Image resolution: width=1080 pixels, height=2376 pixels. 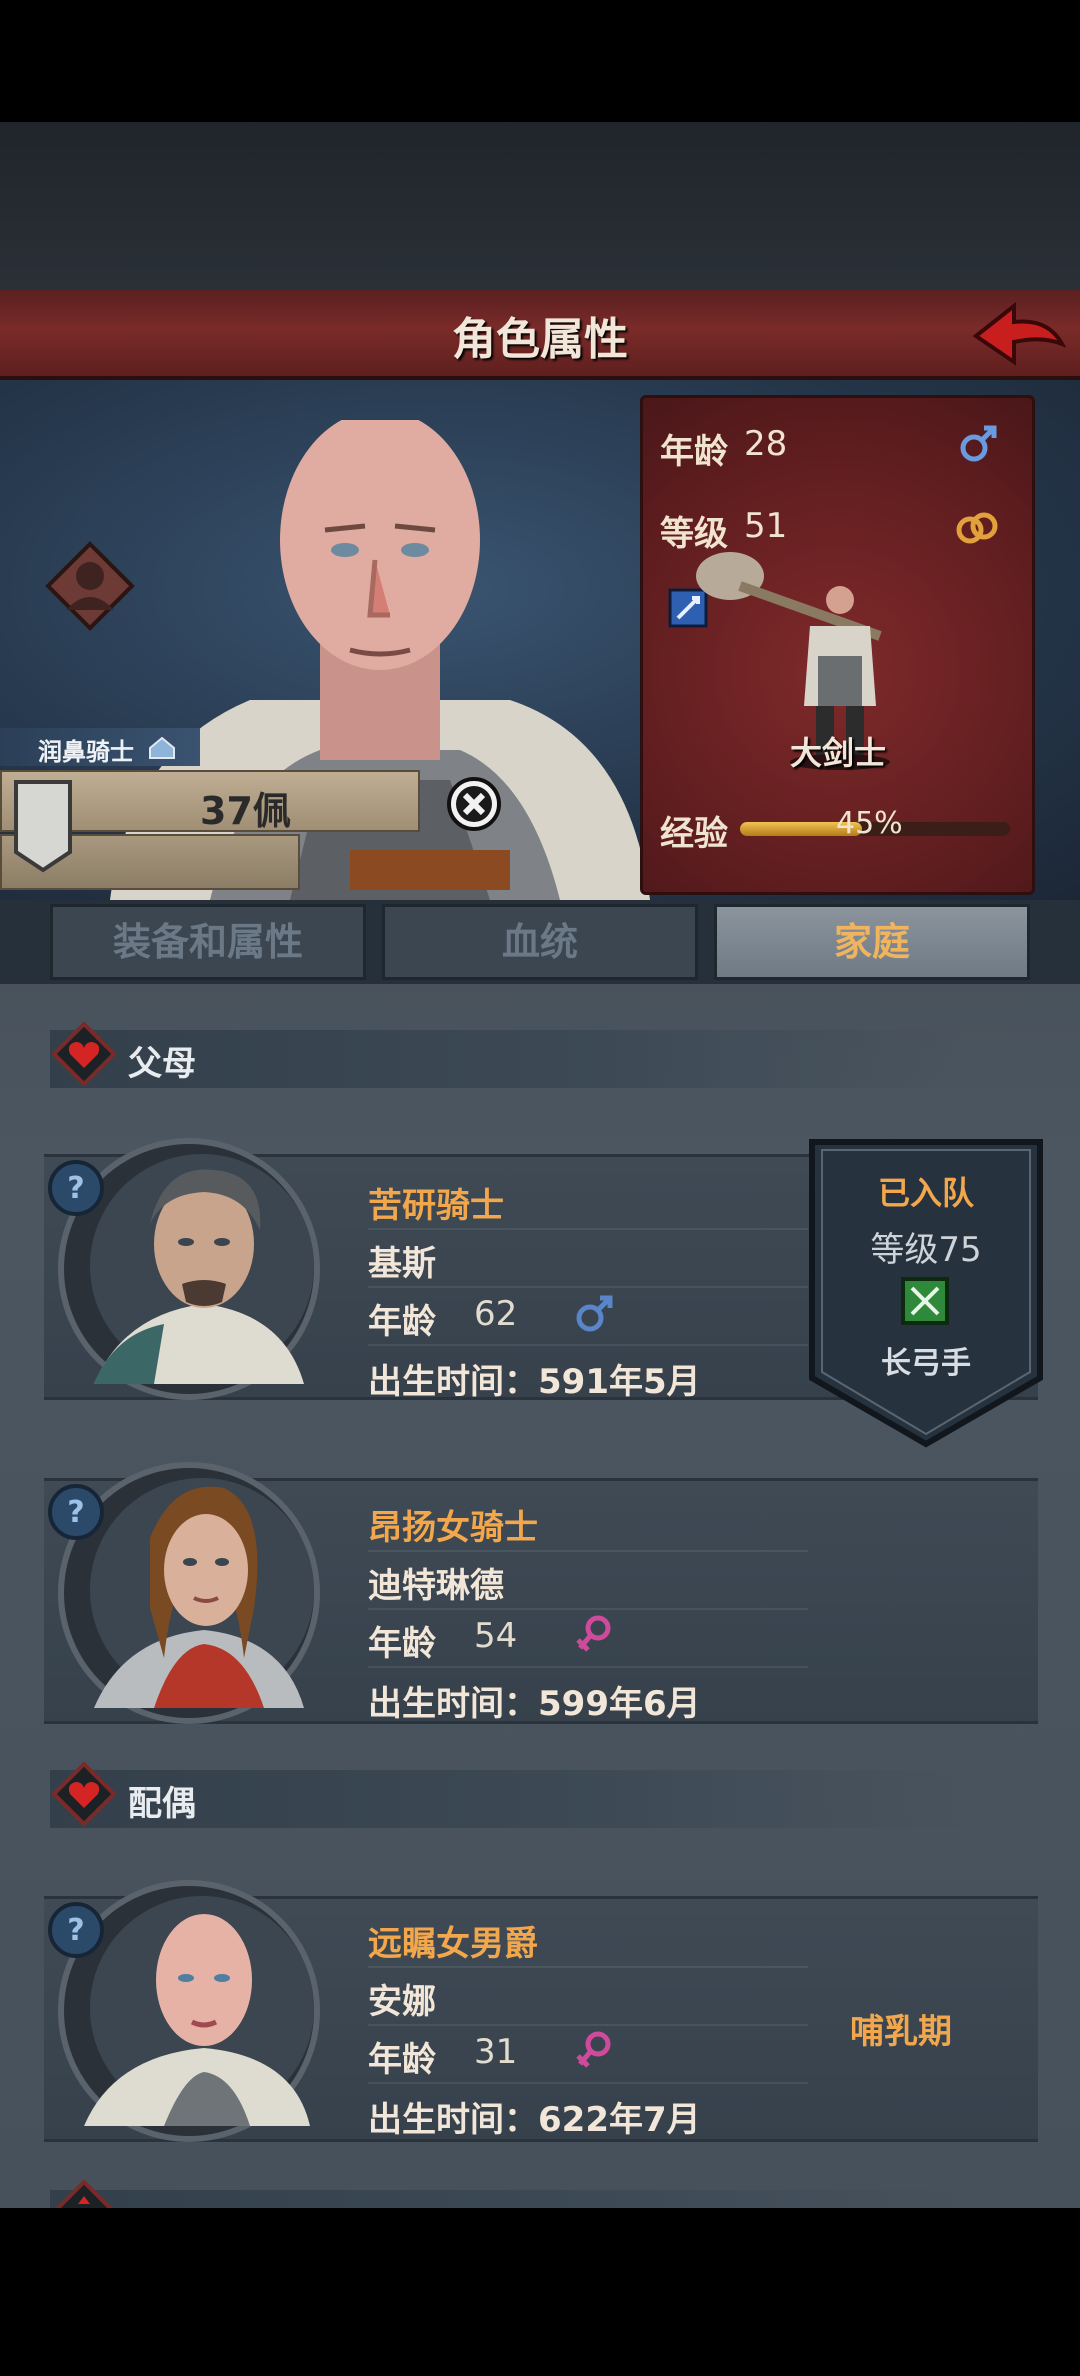 What do you see at coordinates (694, 834) in the screenshot?
I see `exp-label: 经验` at bounding box center [694, 834].